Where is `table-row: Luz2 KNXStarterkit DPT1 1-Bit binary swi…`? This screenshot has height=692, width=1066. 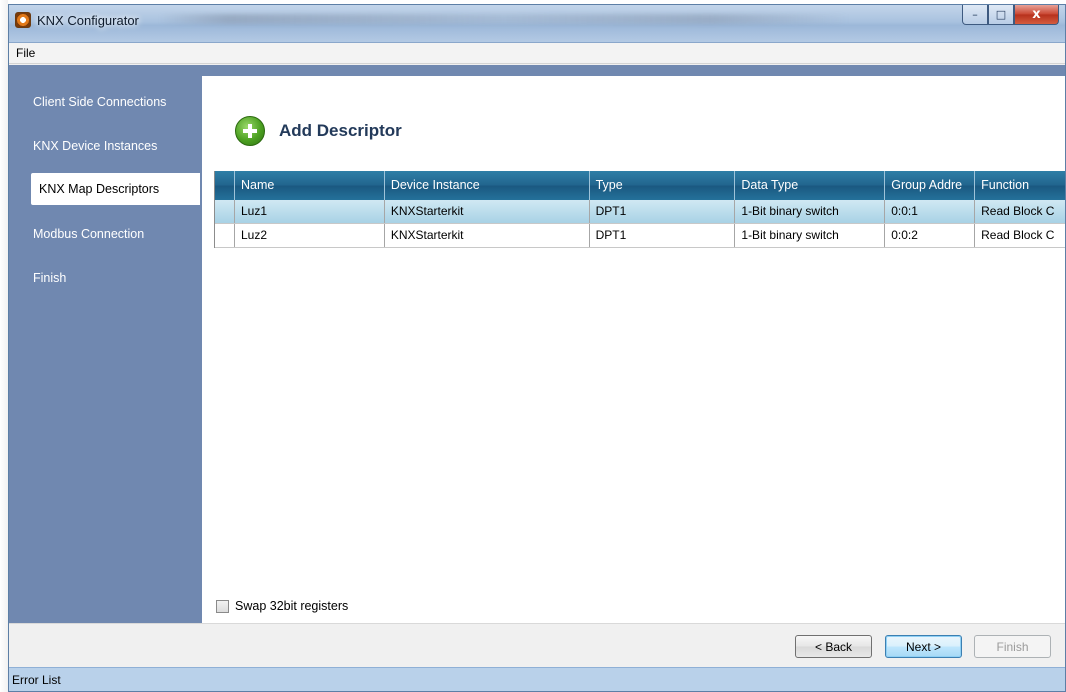 table-row: Luz2 KNXStarterkit DPT1 1-Bit binary swi… is located at coordinates (640, 236).